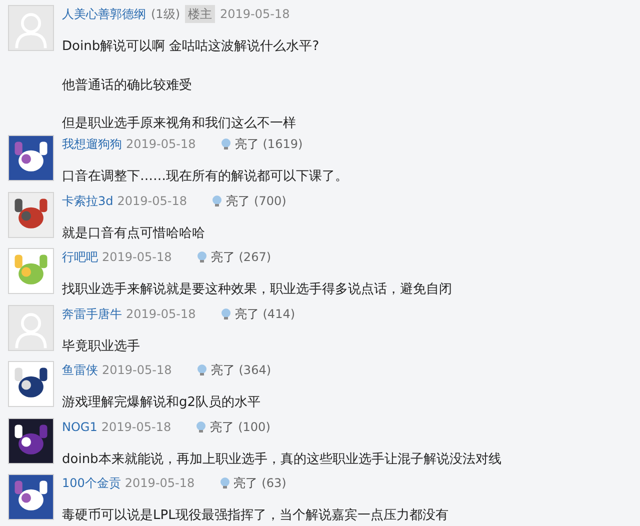 This screenshot has width=640, height=526. I want to click on author-name: 我想遛狗狗, so click(92, 144).